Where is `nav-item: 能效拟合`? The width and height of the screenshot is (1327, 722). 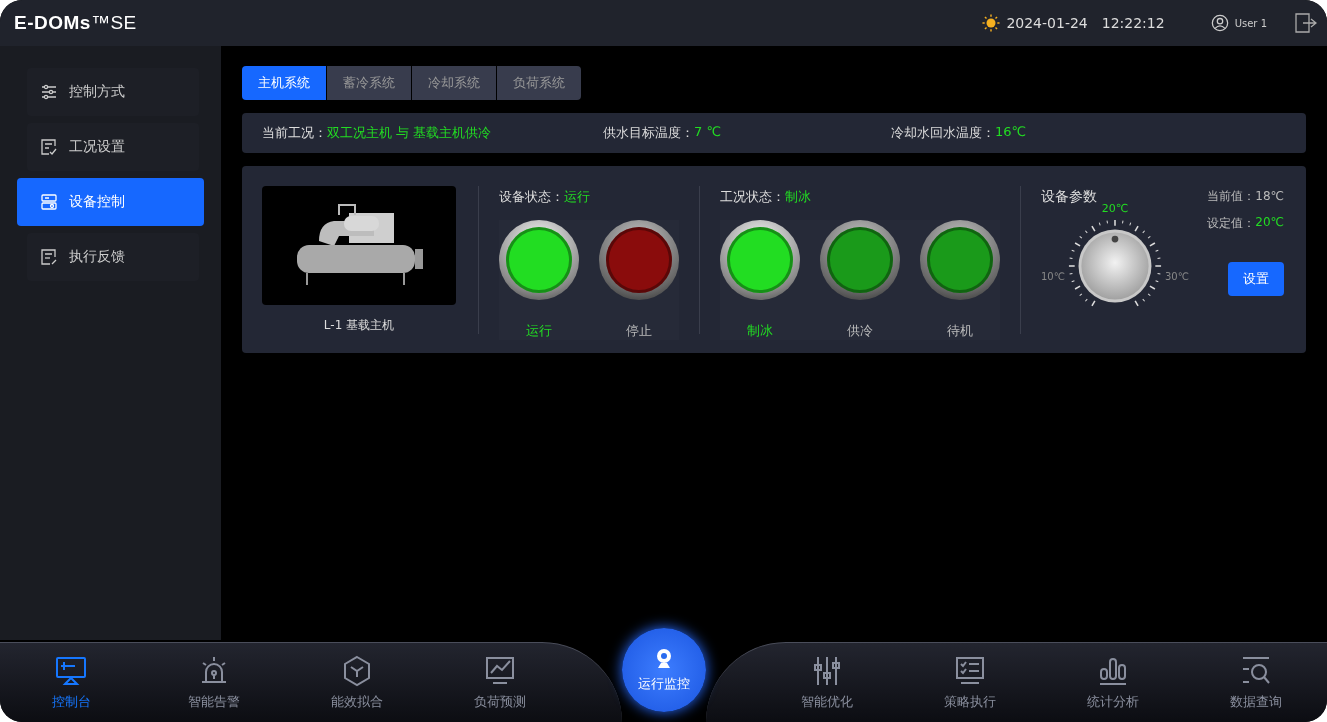
nav-item: 能效拟合 is located at coordinates (357, 682).